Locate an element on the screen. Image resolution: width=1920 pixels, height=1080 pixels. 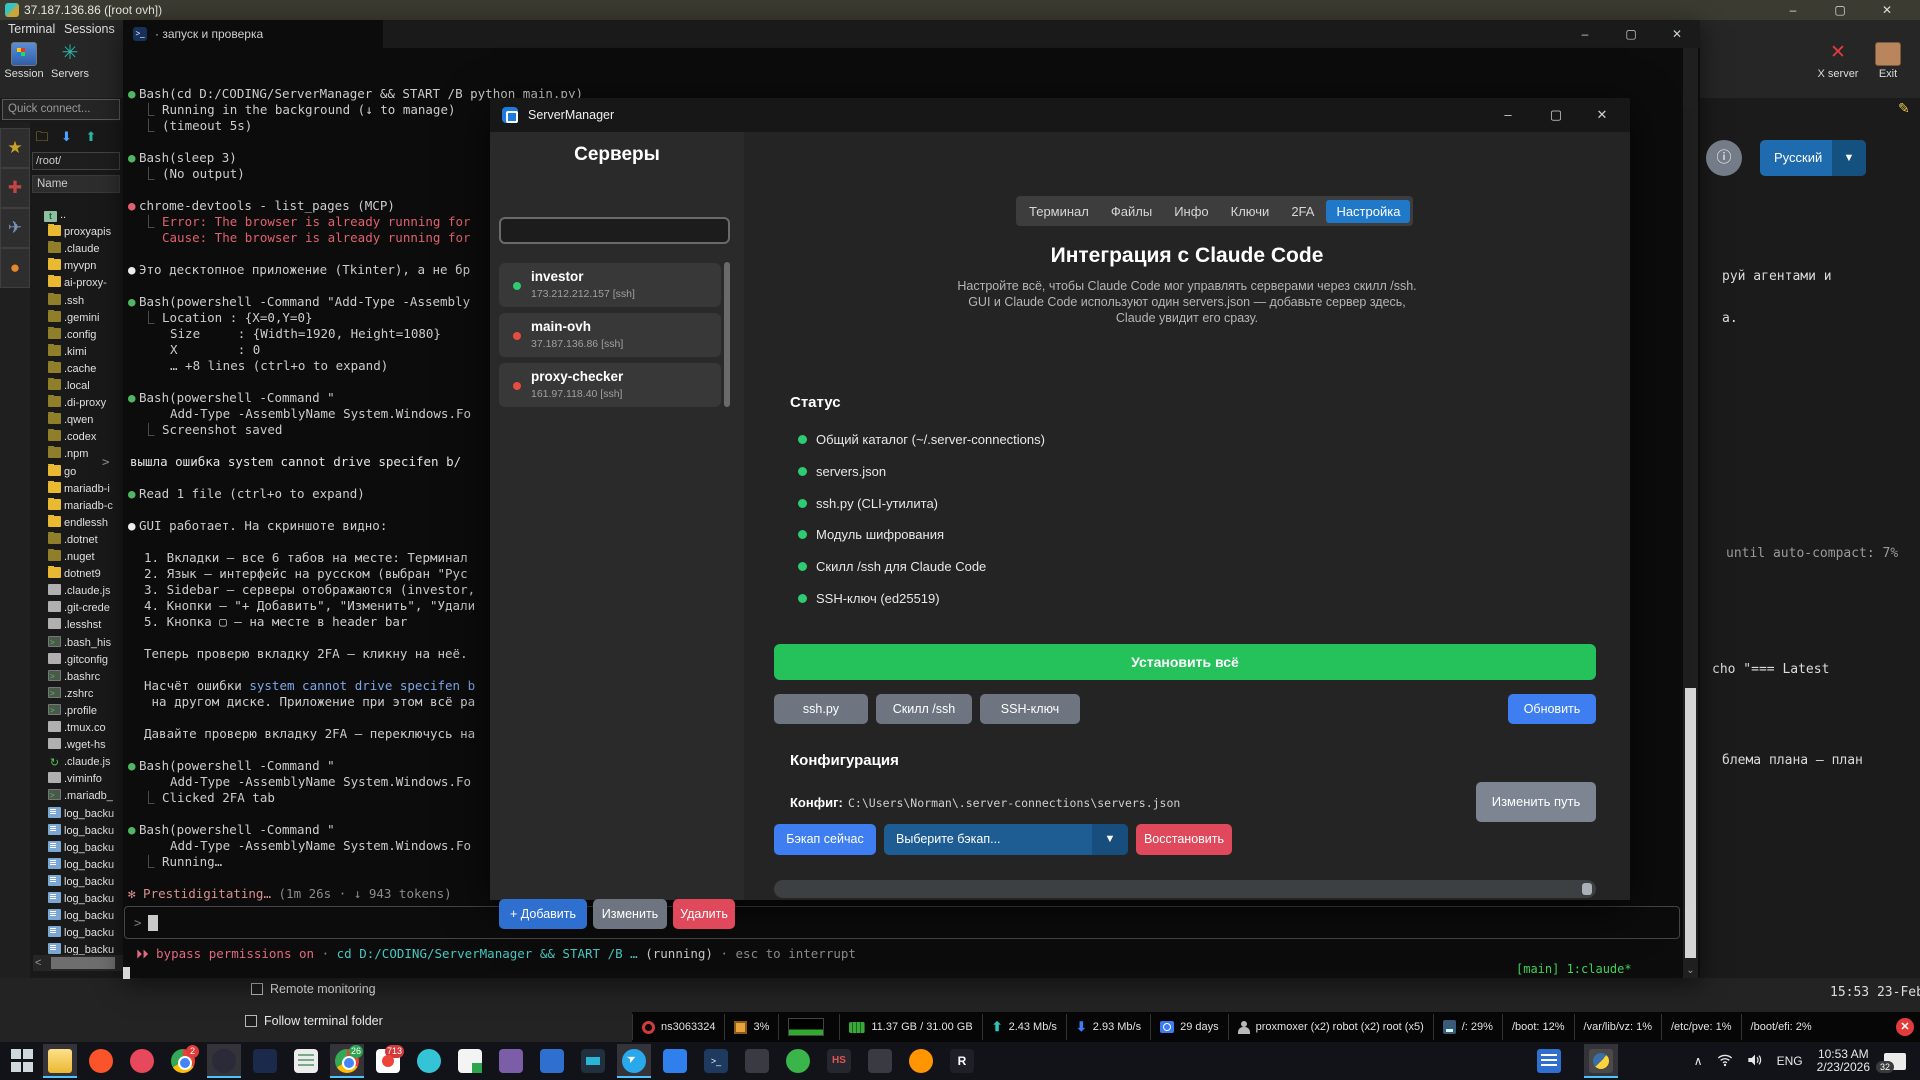
file-row: .kimi is located at coordinates (85, 352).